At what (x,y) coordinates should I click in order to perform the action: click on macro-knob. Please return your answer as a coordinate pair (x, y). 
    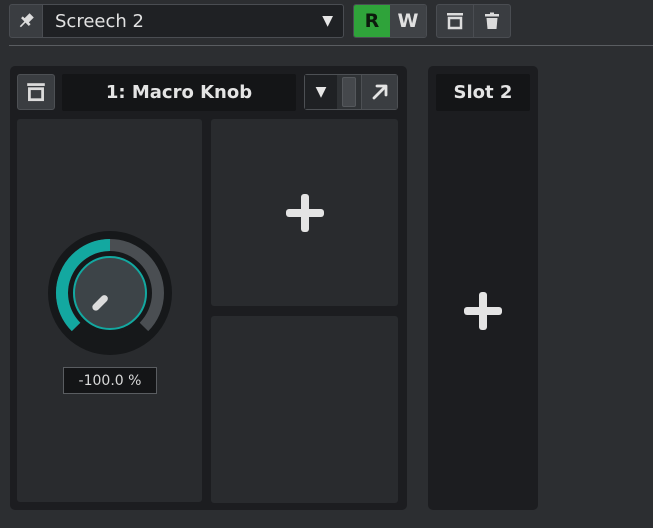
    Looking at the image, I should click on (110, 293).